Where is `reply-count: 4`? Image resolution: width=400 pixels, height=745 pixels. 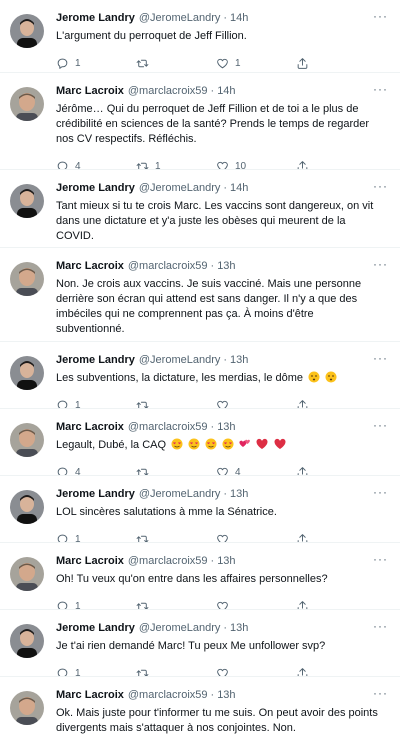 reply-count: 4 is located at coordinates (78, 471).